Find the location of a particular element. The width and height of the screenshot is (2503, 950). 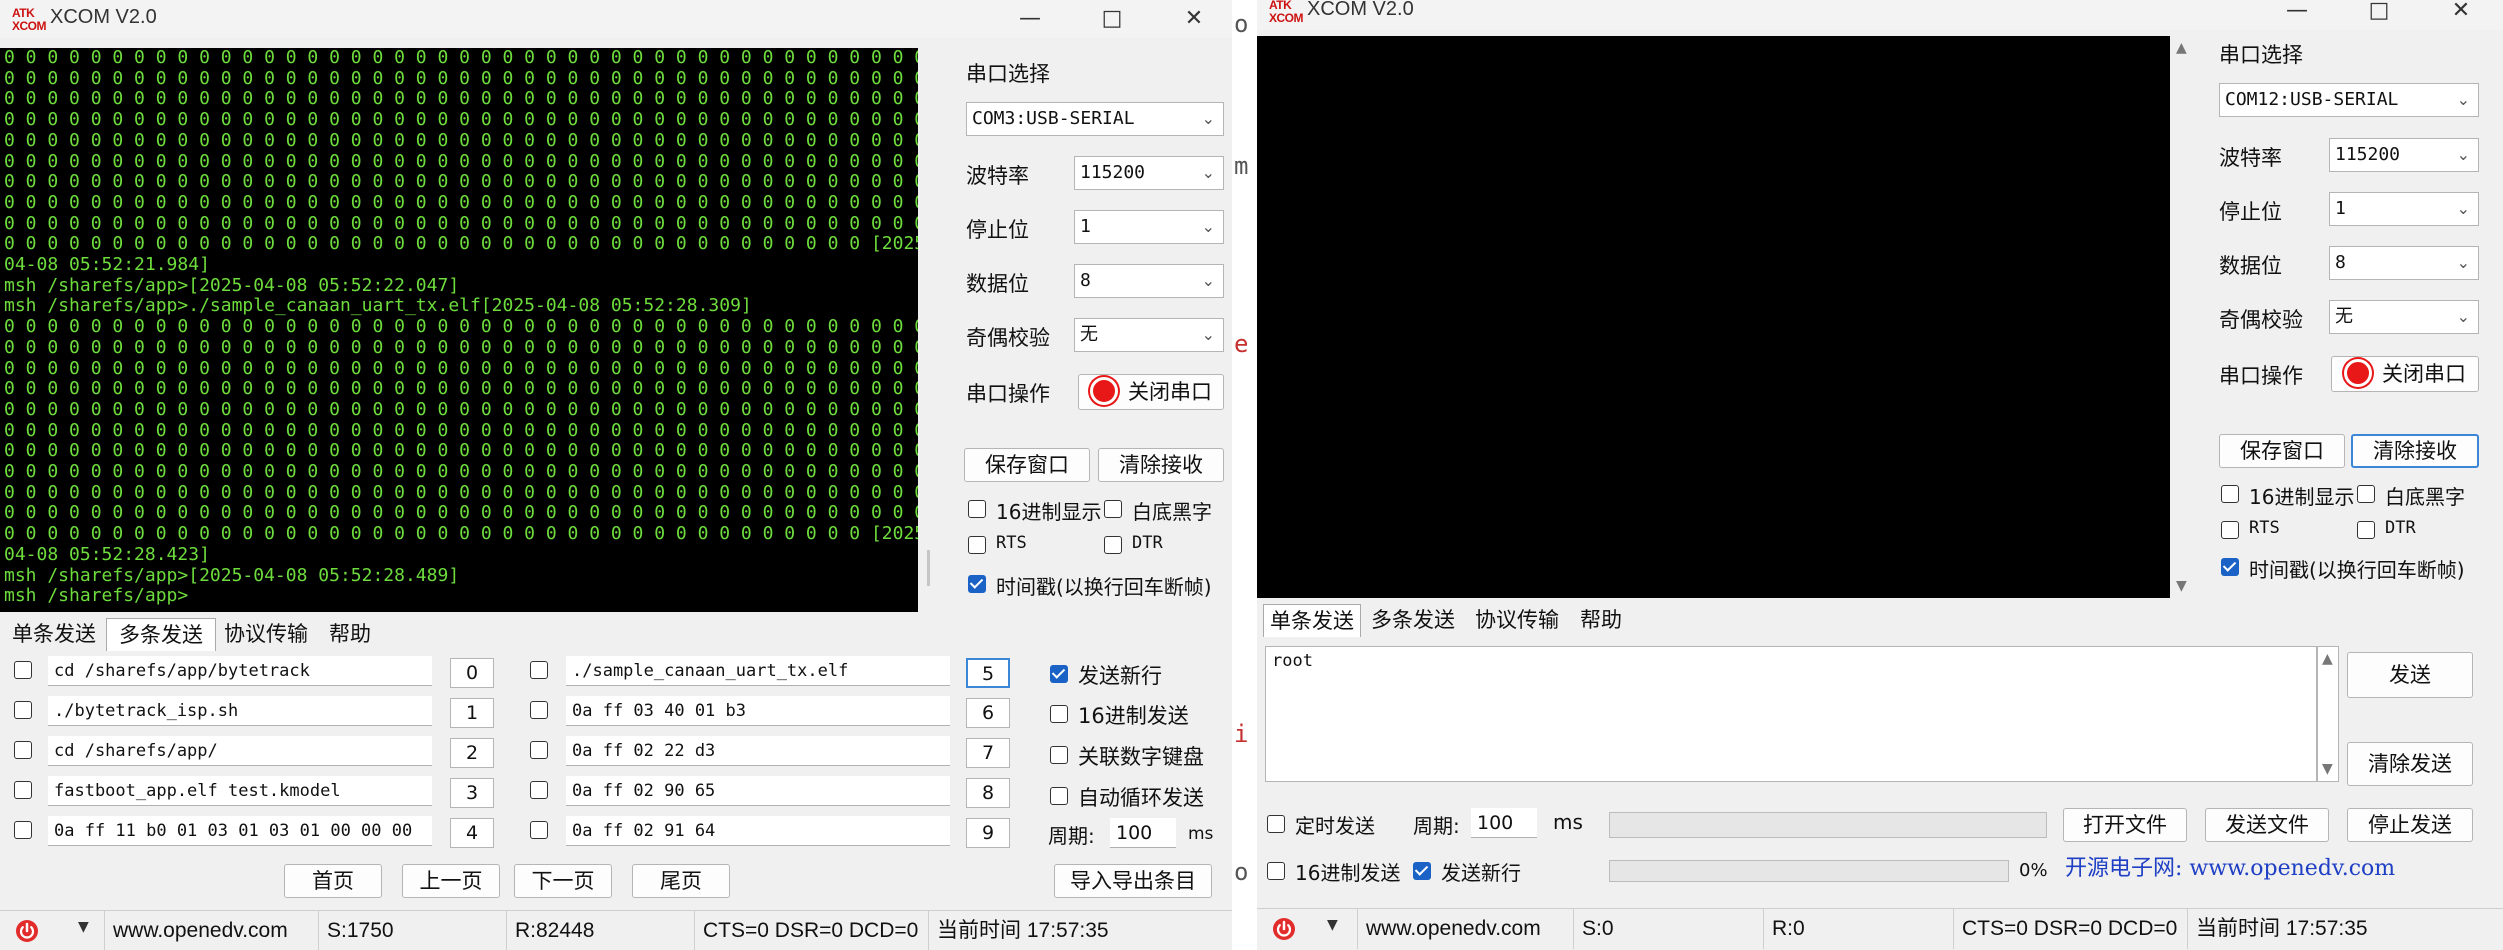

send-button: 发送 is located at coordinates (2410, 675).